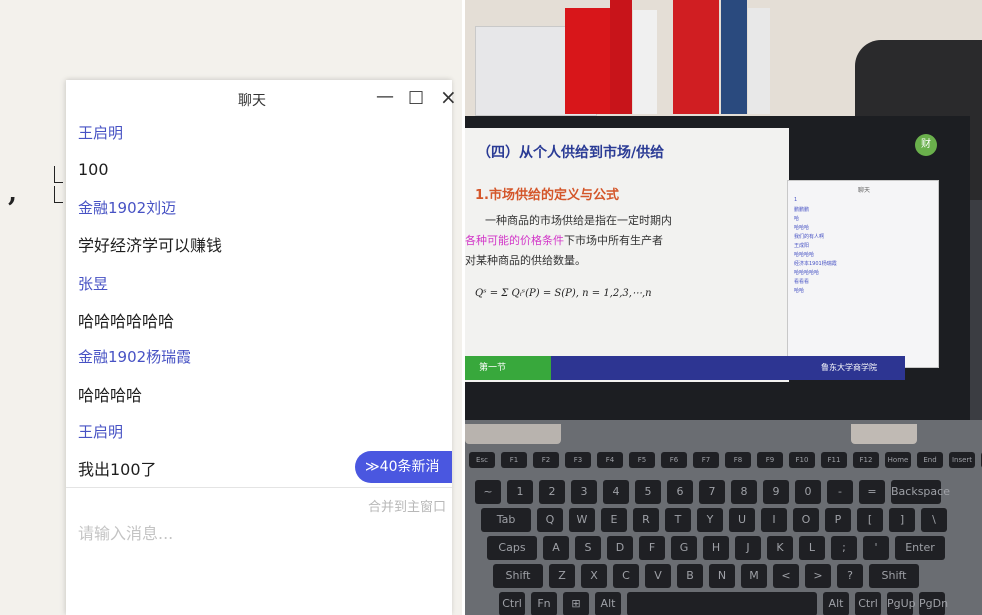  What do you see at coordinates (403, 479) in the screenshot?
I see `new-messages-button: ≫40条新消息` at bounding box center [403, 479].